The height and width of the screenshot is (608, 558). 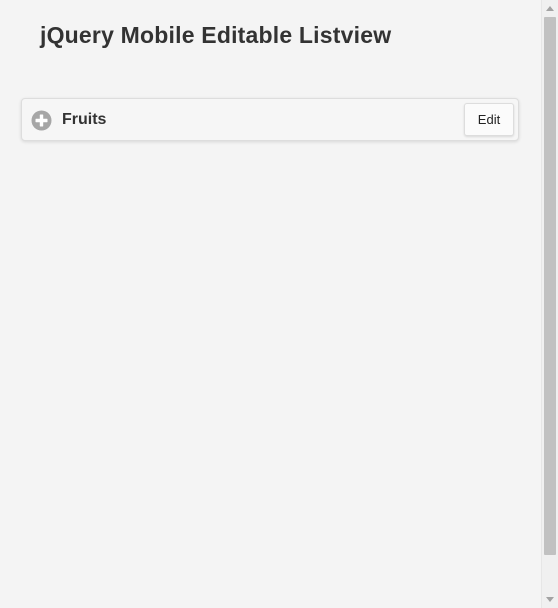 What do you see at coordinates (550, 286) in the screenshot?
I see `scrollbar-thumb` at bounding box center [550, 286].